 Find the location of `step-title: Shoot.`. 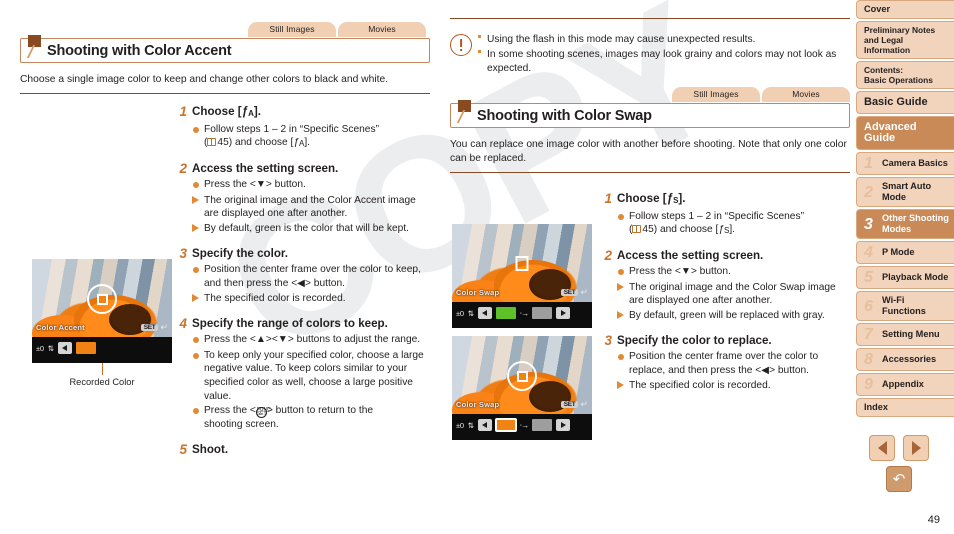

step-title: Shoot. is located at coordinates (210, 449).